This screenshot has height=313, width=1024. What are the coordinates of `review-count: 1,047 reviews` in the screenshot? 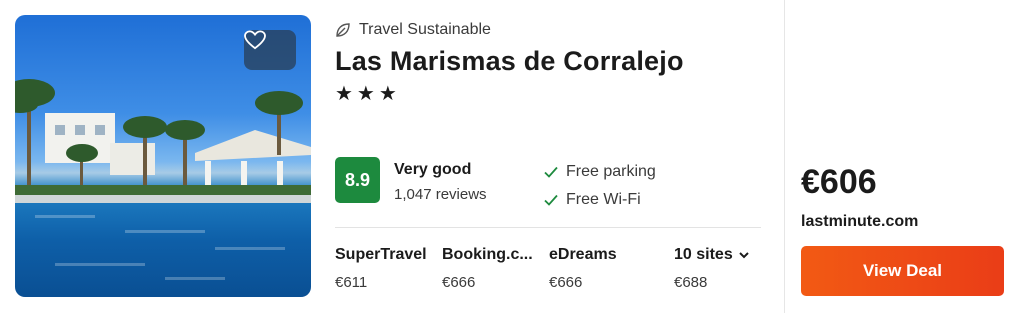 It's located at (440, 194).